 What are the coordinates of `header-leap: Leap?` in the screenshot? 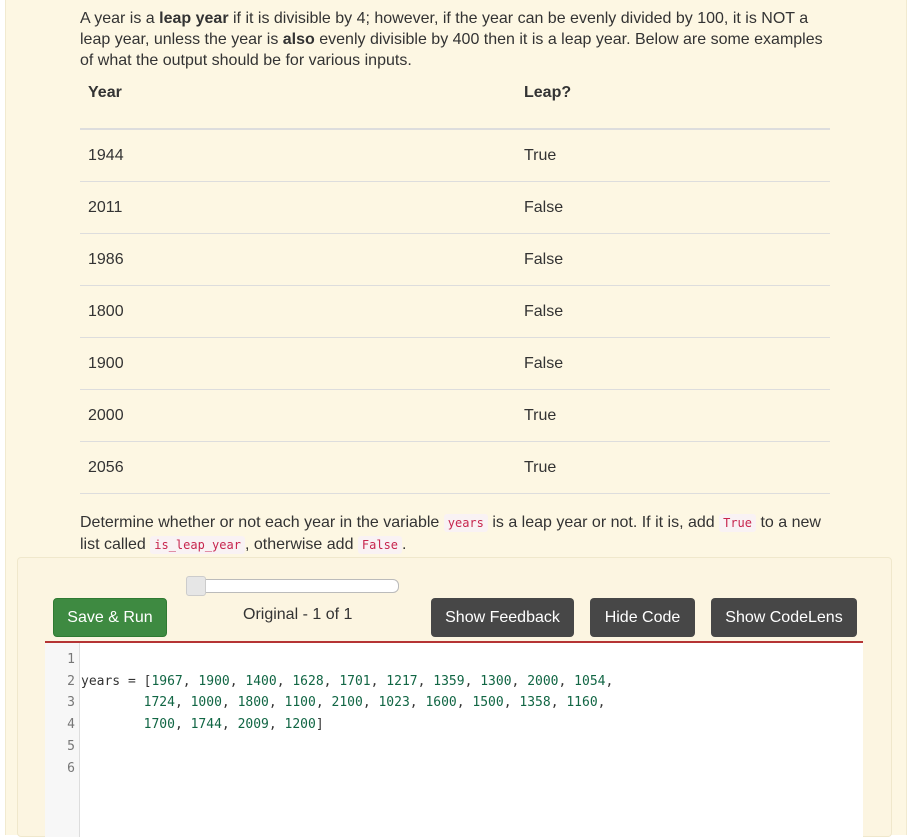 It's located at (673, 105).